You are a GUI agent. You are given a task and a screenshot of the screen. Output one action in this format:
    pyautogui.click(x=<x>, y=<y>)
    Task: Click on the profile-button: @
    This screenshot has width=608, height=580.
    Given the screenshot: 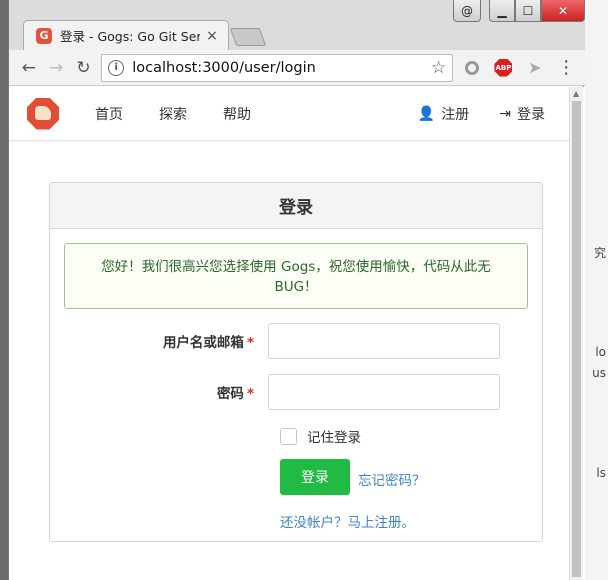 What is the action you would take?
    pyautogui.click(x=467, y=11)
    